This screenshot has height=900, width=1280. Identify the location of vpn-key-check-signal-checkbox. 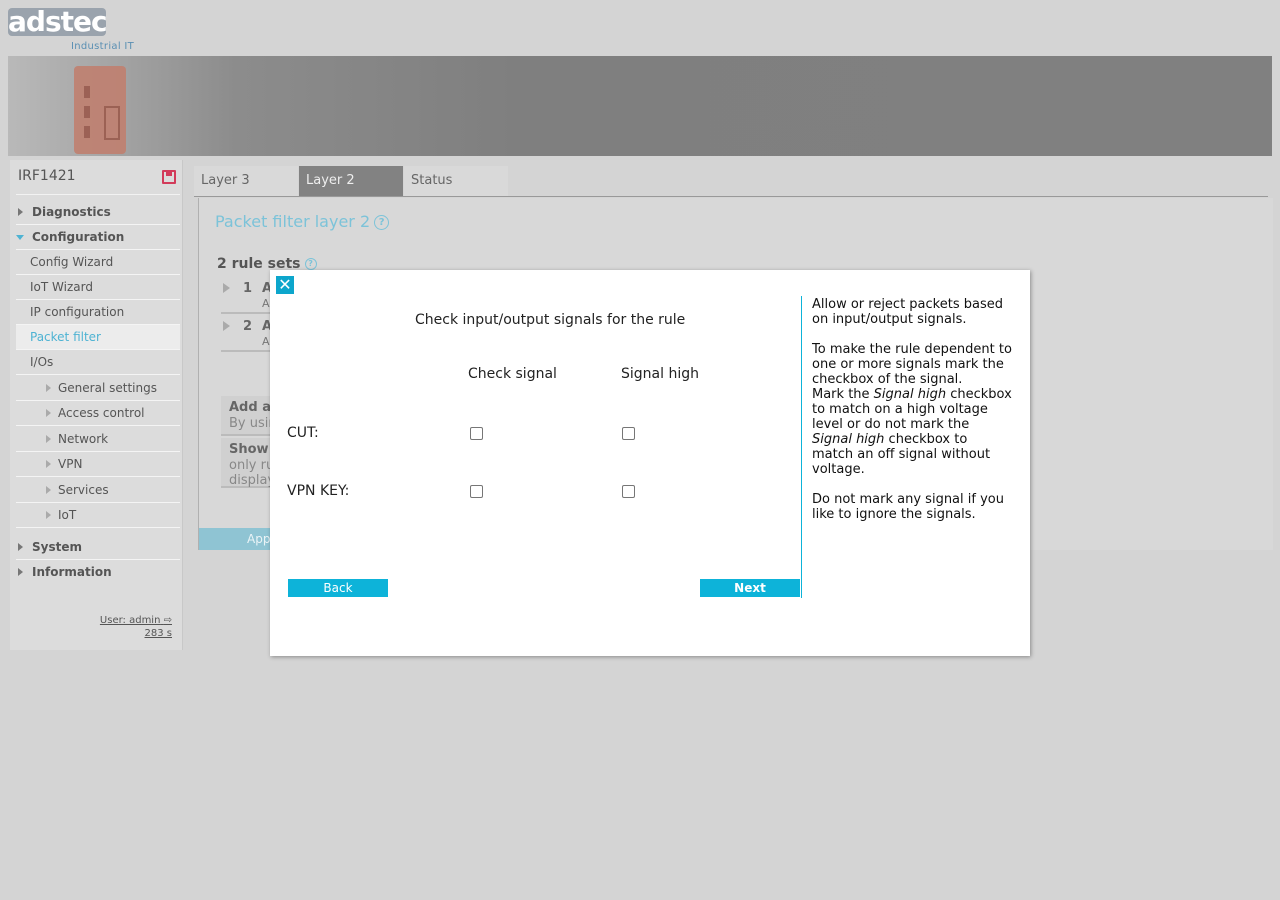
(476, 491).